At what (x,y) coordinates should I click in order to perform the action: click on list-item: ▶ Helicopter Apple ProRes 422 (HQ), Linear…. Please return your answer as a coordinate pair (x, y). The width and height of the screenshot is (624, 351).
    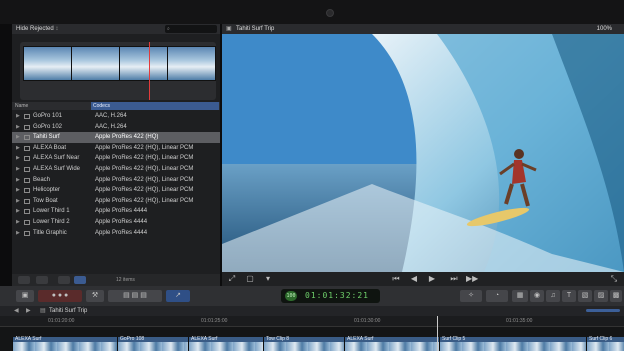
    Looking at the image, I should click on (116, 190).